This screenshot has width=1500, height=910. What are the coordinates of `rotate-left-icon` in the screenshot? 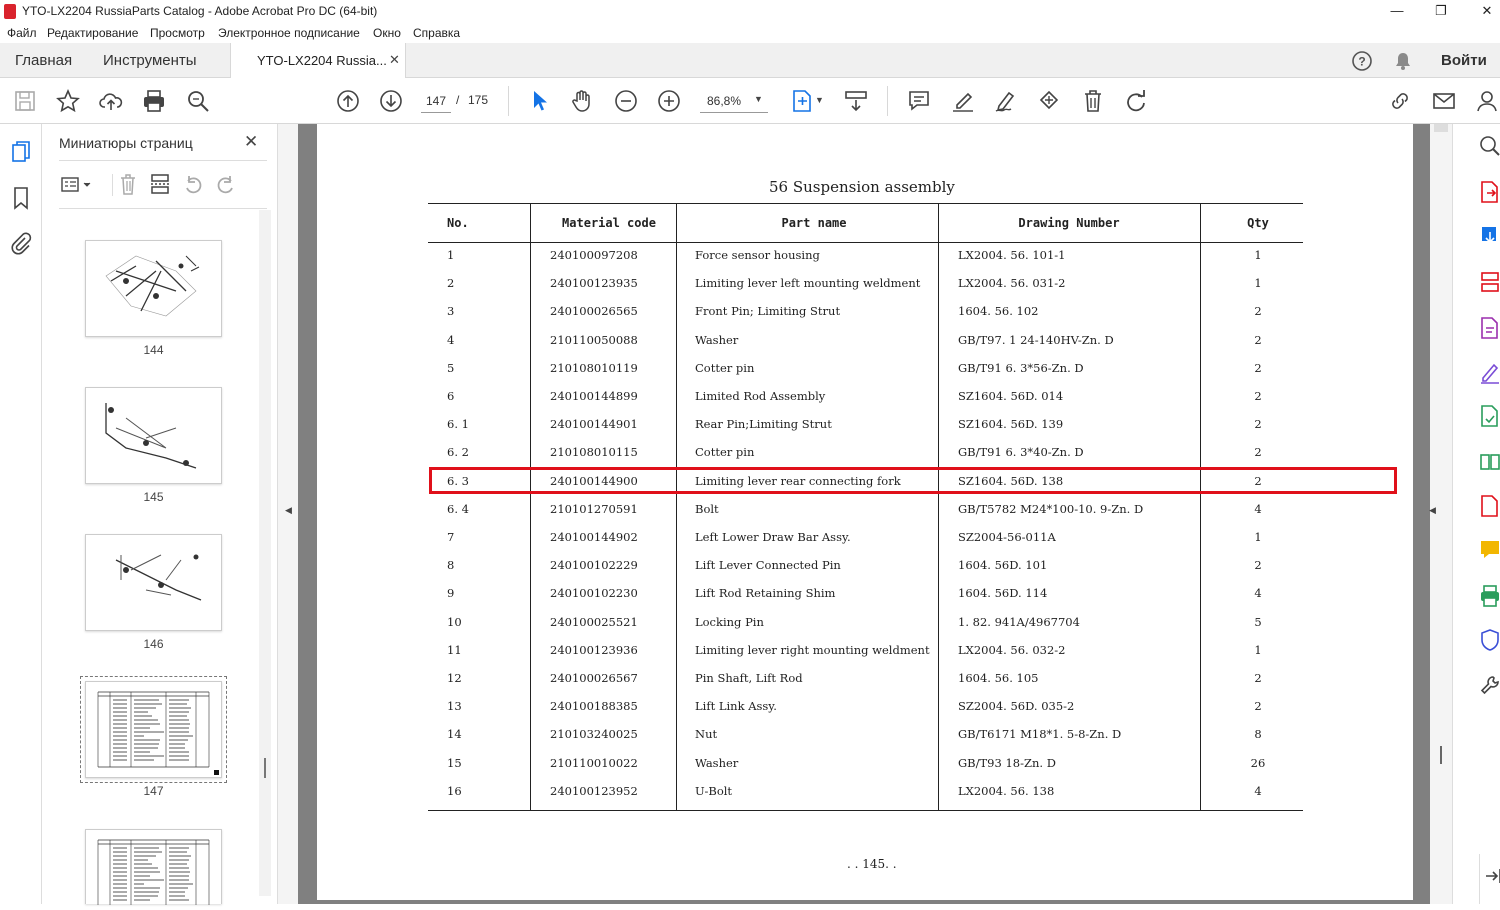 It's located at (193, 184).